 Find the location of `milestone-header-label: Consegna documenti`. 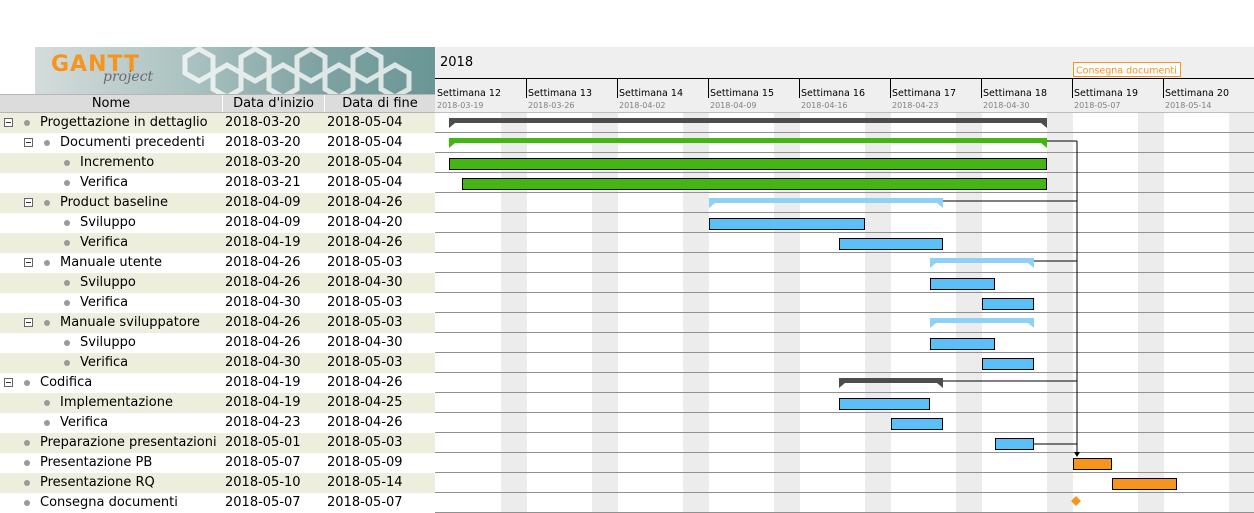

milestone-header-label: Consegna documenti is located at coordinates (1126, 71).